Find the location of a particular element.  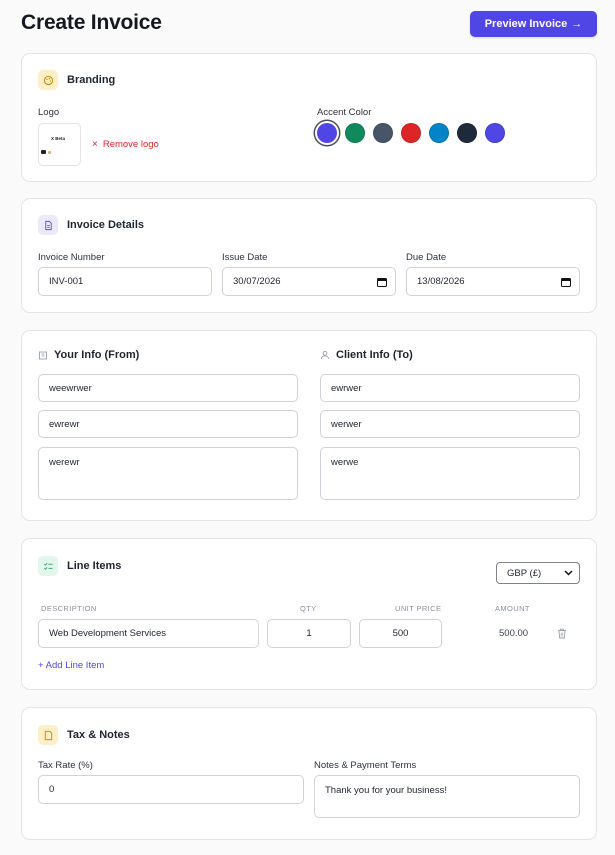

item-description-input: Web Development Services is located at coordinates (148, 633).